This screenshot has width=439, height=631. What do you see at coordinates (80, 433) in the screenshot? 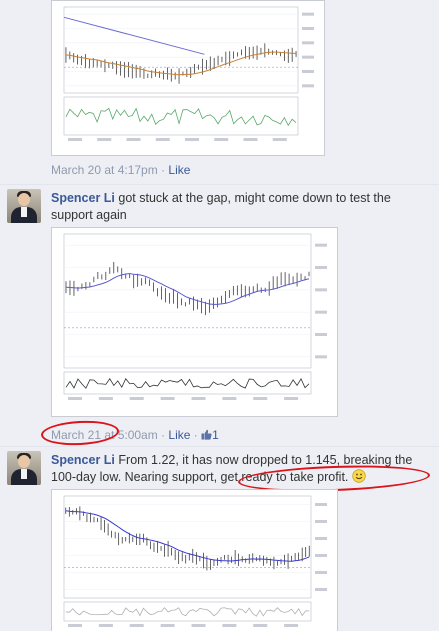
I see `annotation-circle-timestamp` at bounding box center [80, 433].